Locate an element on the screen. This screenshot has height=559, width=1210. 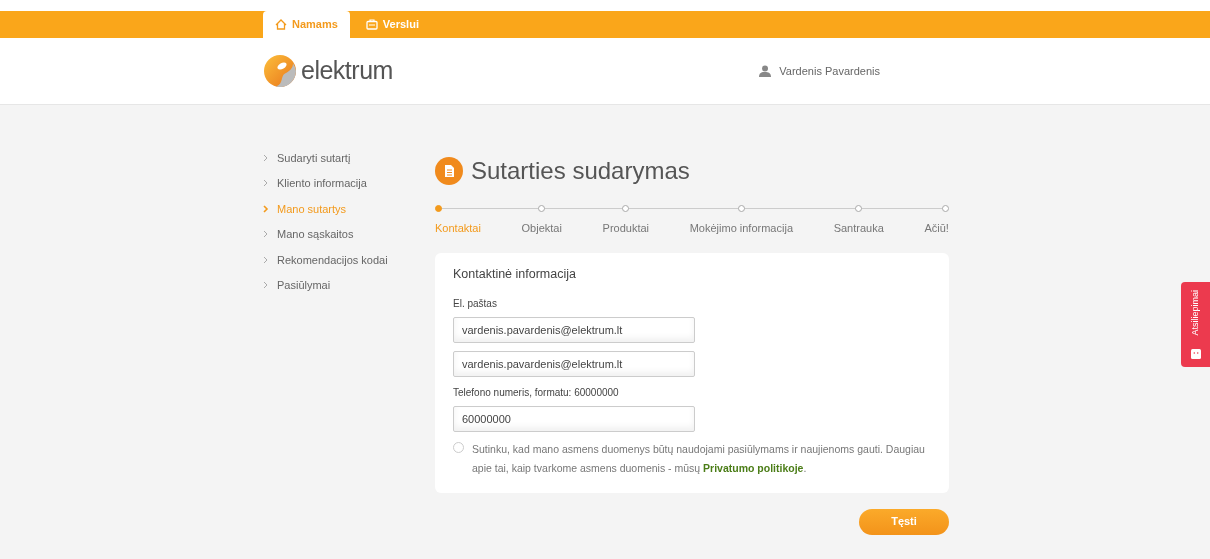
field-label: Telefono numeris, formatu: 60000000 is located at coordinates (536, 392).